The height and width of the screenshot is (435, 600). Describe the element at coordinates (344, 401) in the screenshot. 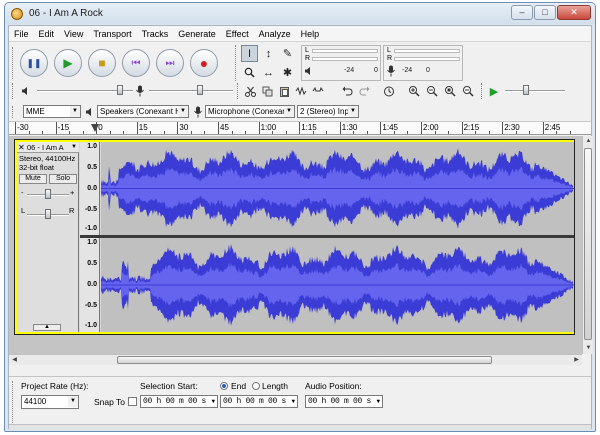

I see `audio-position-field: 00 h 00 m 00 s ▼` at that location.